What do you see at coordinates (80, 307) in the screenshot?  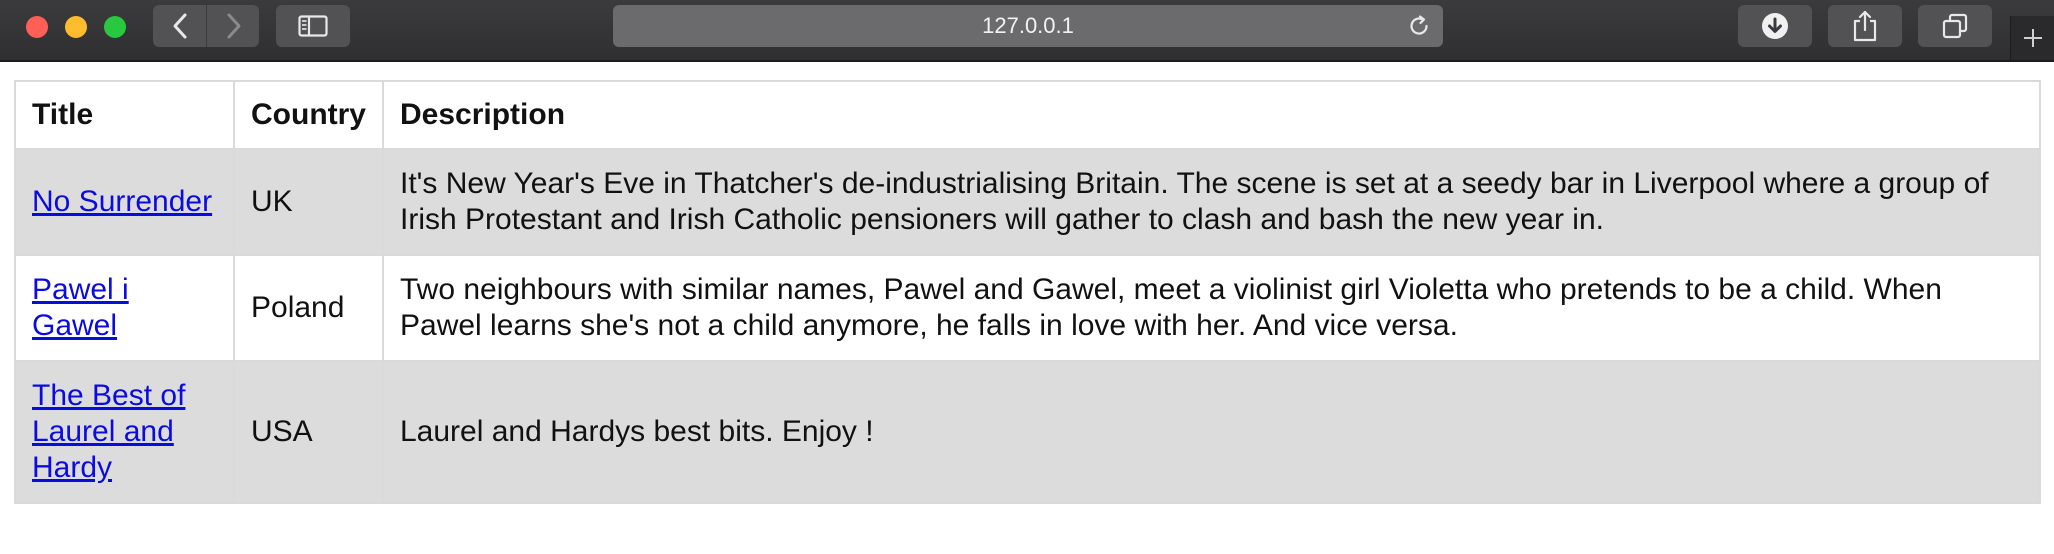 I see `film-title-link: Pawel i Gawel` at bounding box center [80, 307].